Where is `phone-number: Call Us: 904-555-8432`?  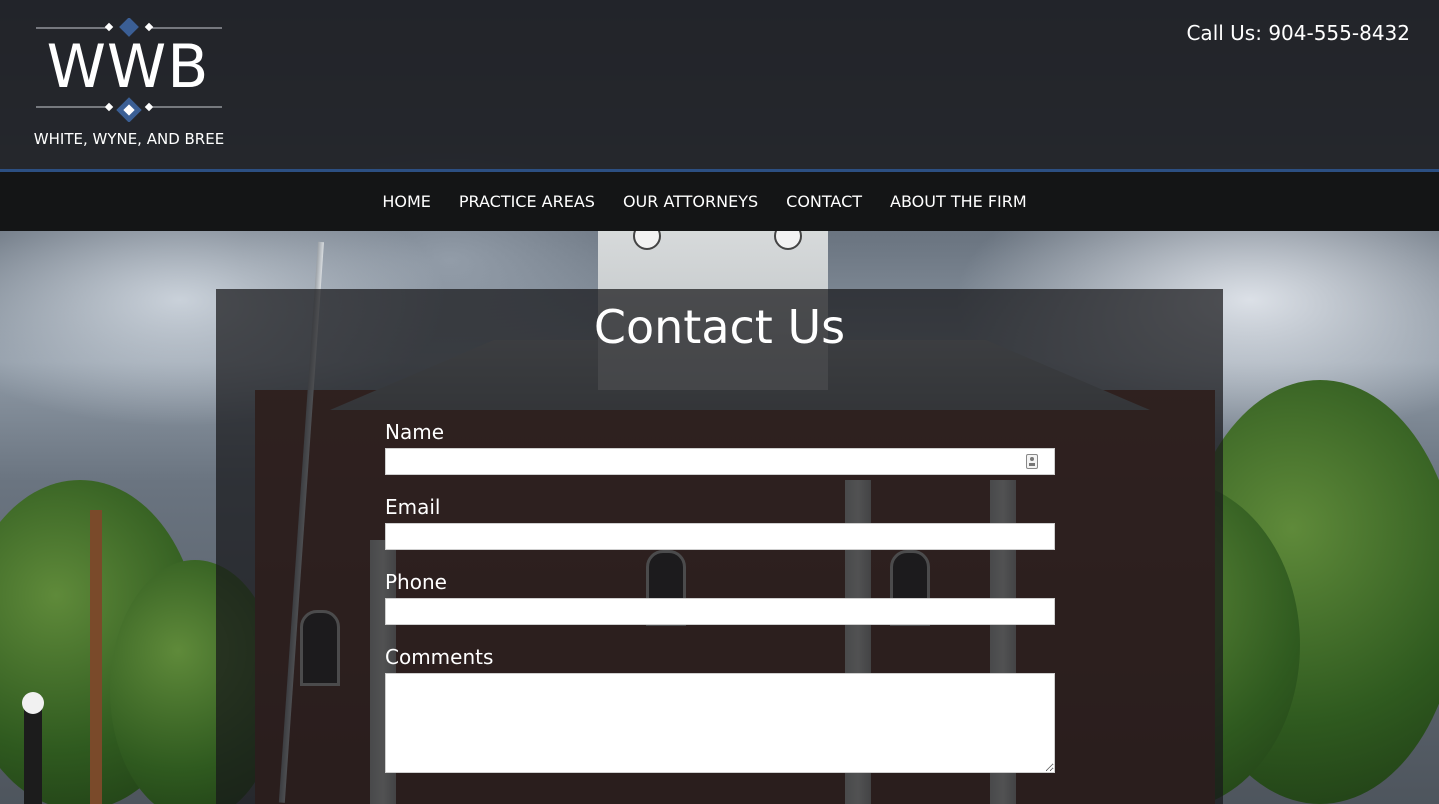
phone-number: Call Us: 904-555-8432 is located at coordinates (1298, 33).